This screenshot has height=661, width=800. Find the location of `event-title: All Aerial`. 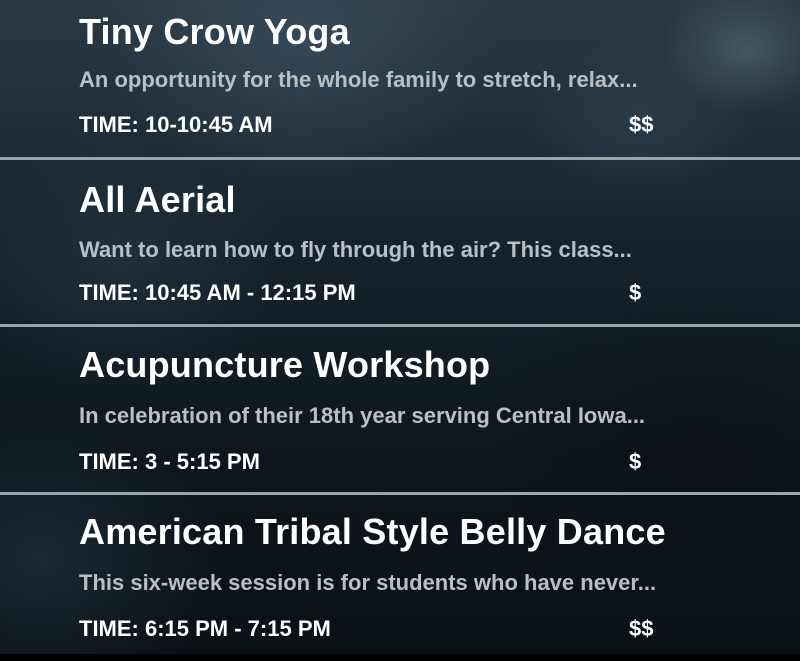

event-title: All Aerial is located at coordinates (157, 199).